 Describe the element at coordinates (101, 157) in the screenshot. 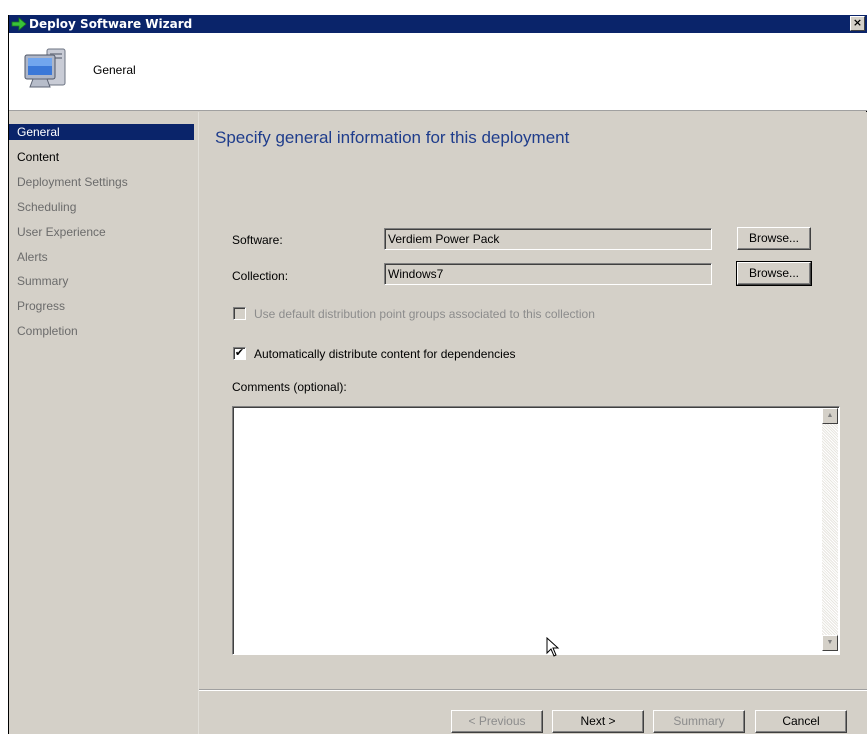

I see `step-content: Content` at that location.